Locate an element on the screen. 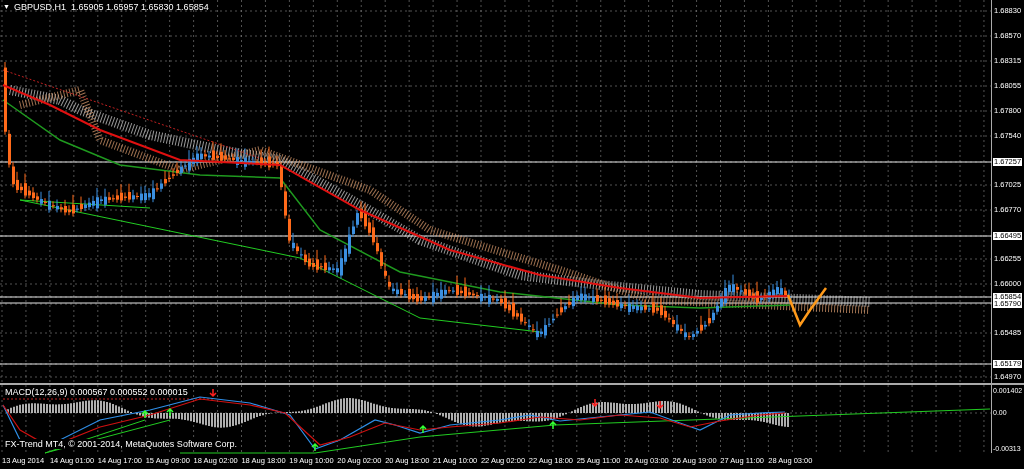 The image size is (1024, 469). symbol-info: GBPUSD,H1 1.65905 1.65957 1.65830 1.65854 is located at coordinates (111, 7).